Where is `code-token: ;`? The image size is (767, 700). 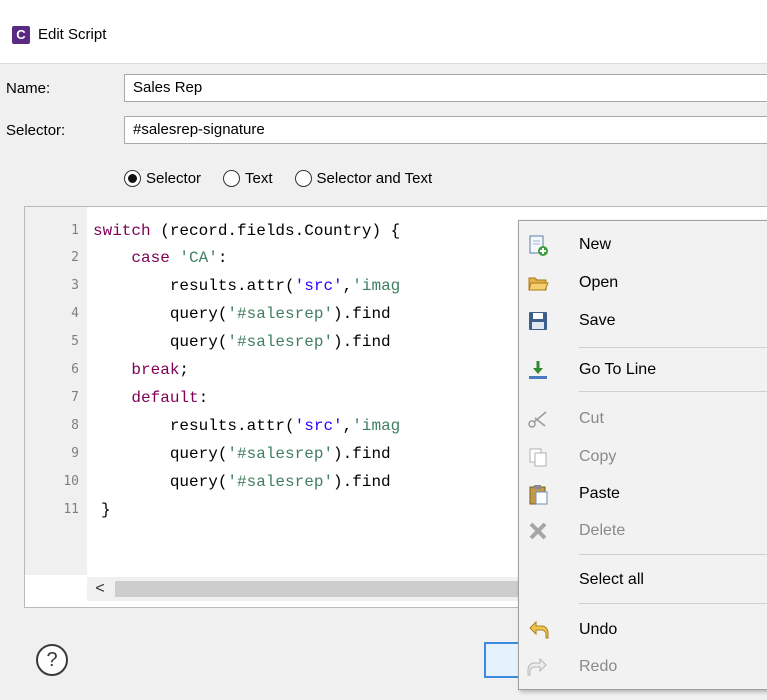 code-token: ; is located at coordinates (184, 370).